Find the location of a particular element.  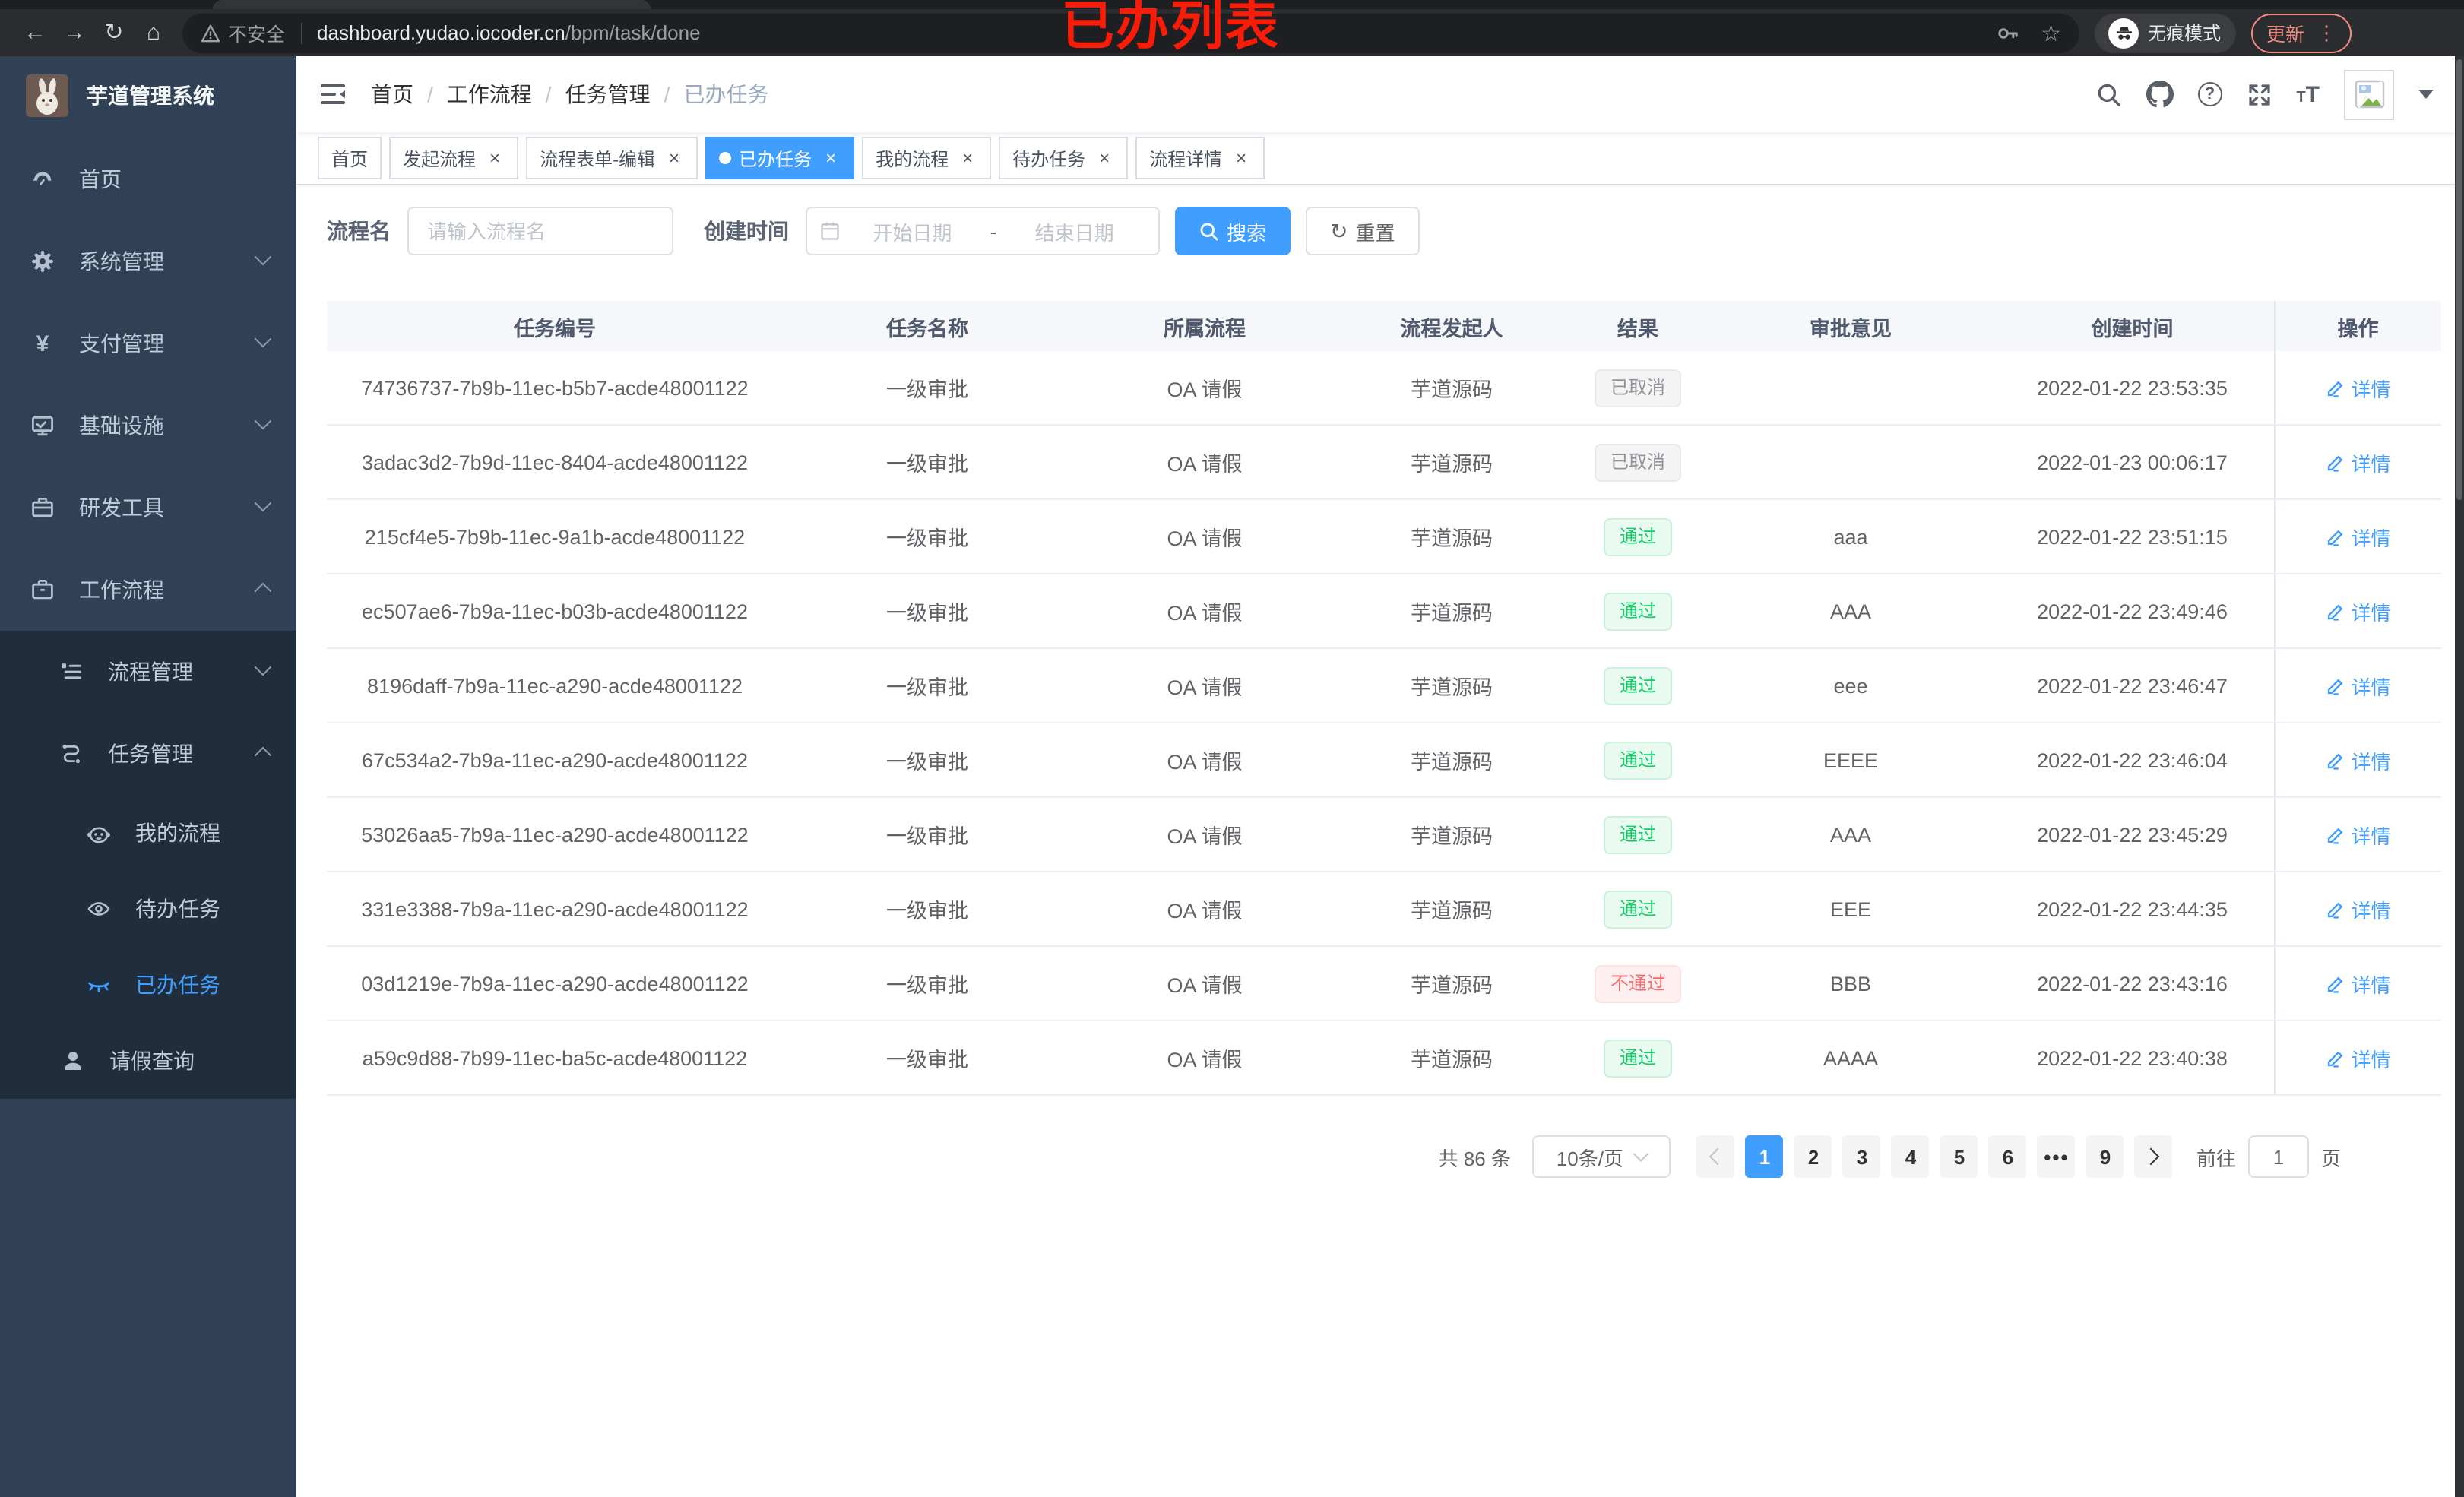

sidebar-item-todo-tasks: 待办任务 is located at coordinates (148, 909).